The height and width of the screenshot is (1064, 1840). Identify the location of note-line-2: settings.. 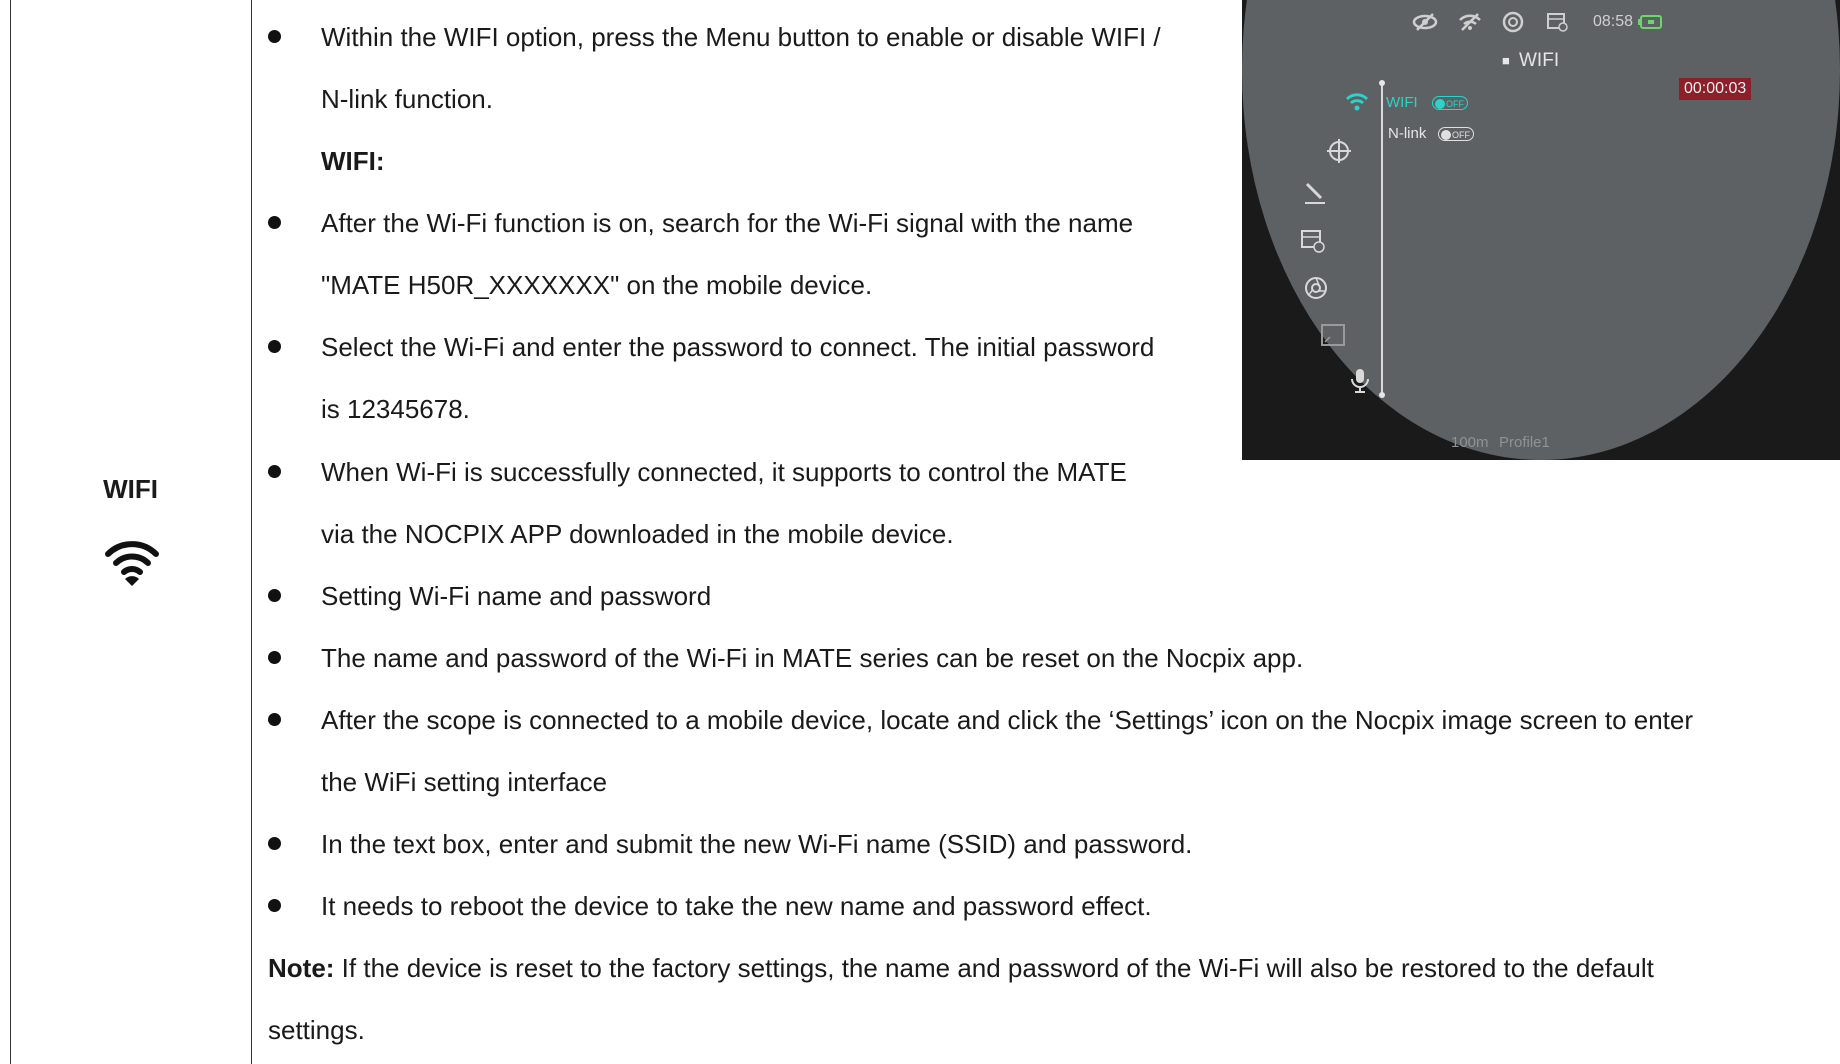
(316, 1030).